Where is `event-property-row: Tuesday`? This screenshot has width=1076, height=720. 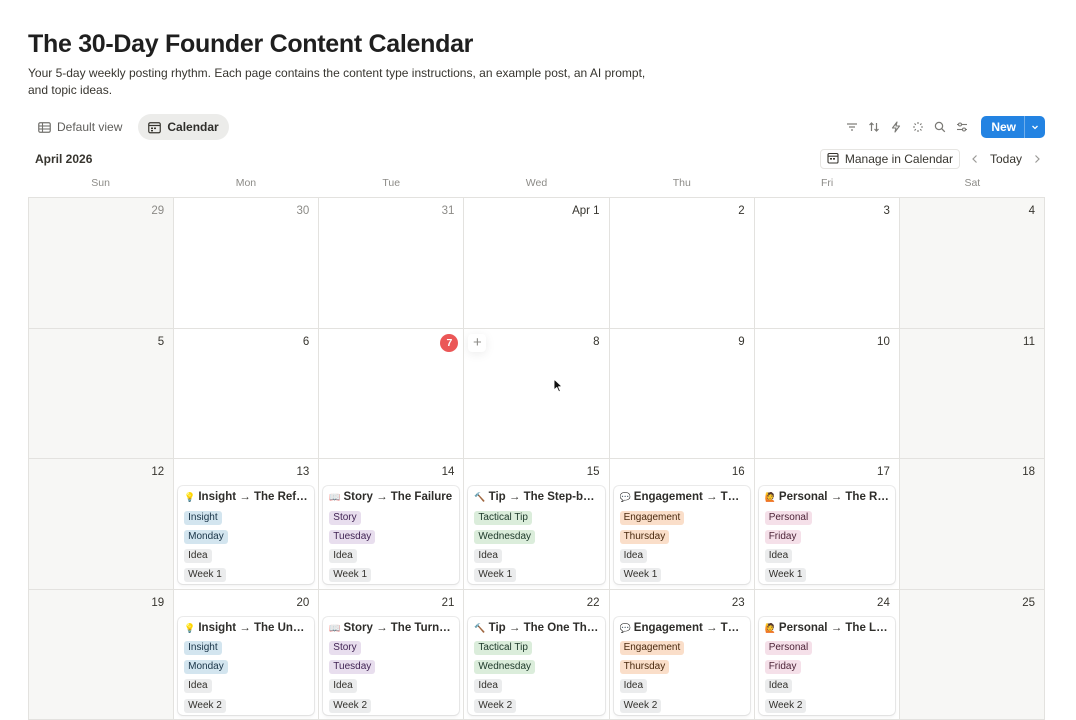
event-property-row: Tuesday is located at coordinates (391, 667).